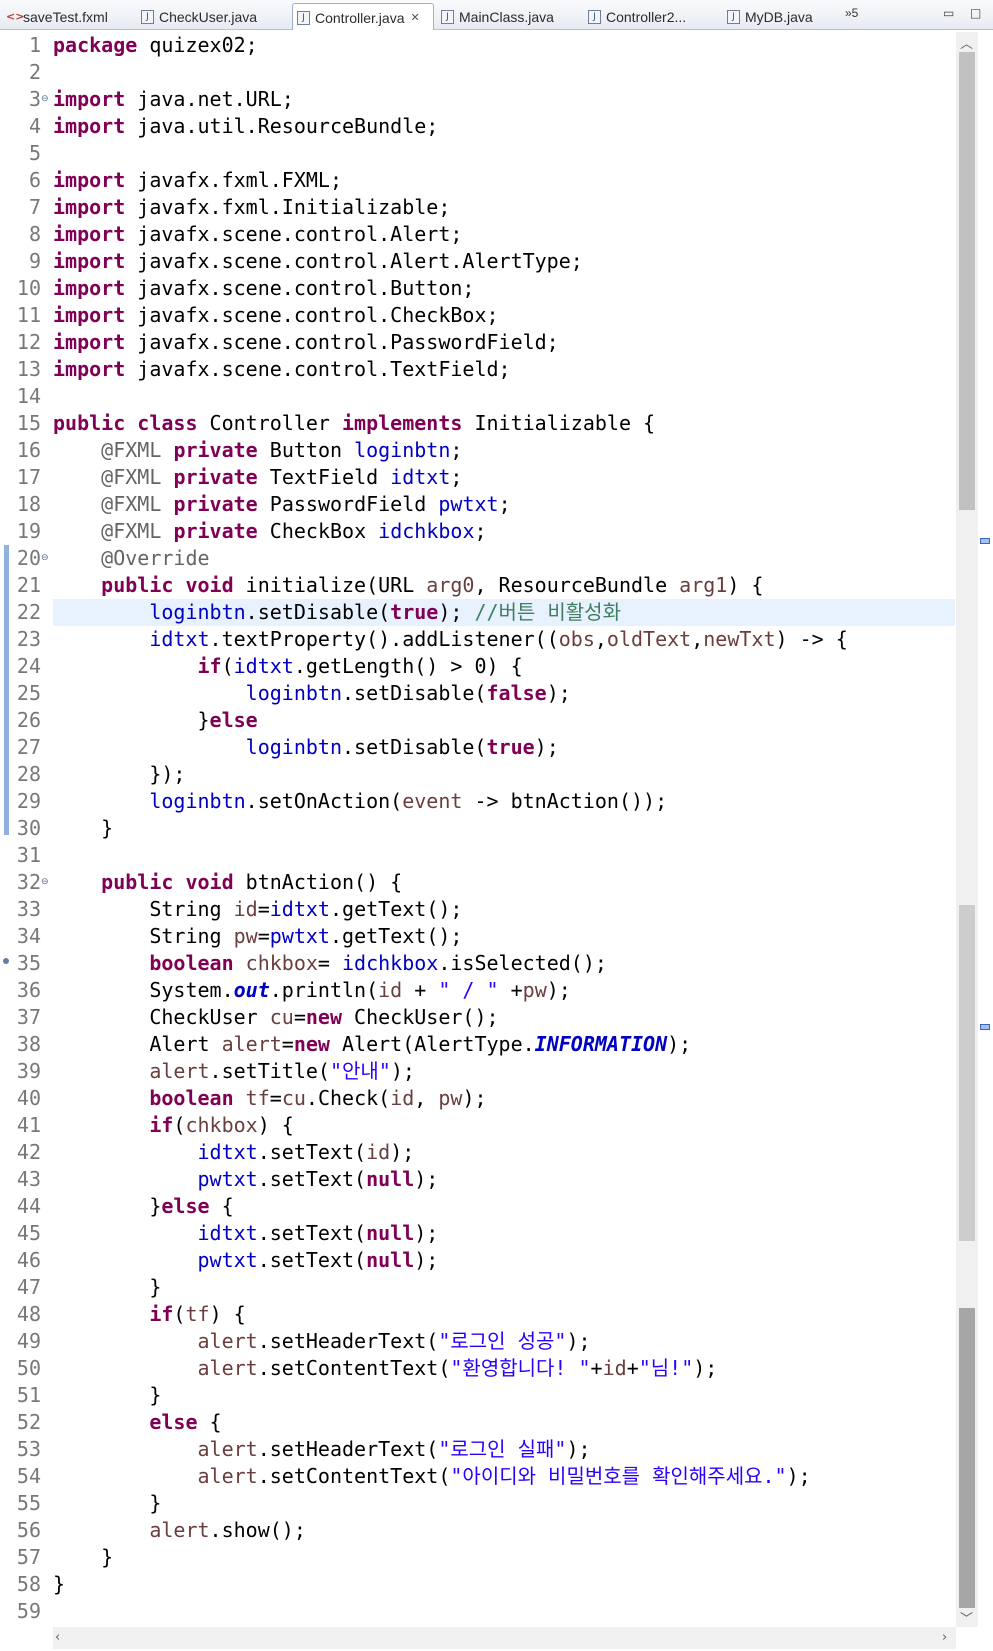  I want to click on code-token: loginbtn, so click(293, 693).